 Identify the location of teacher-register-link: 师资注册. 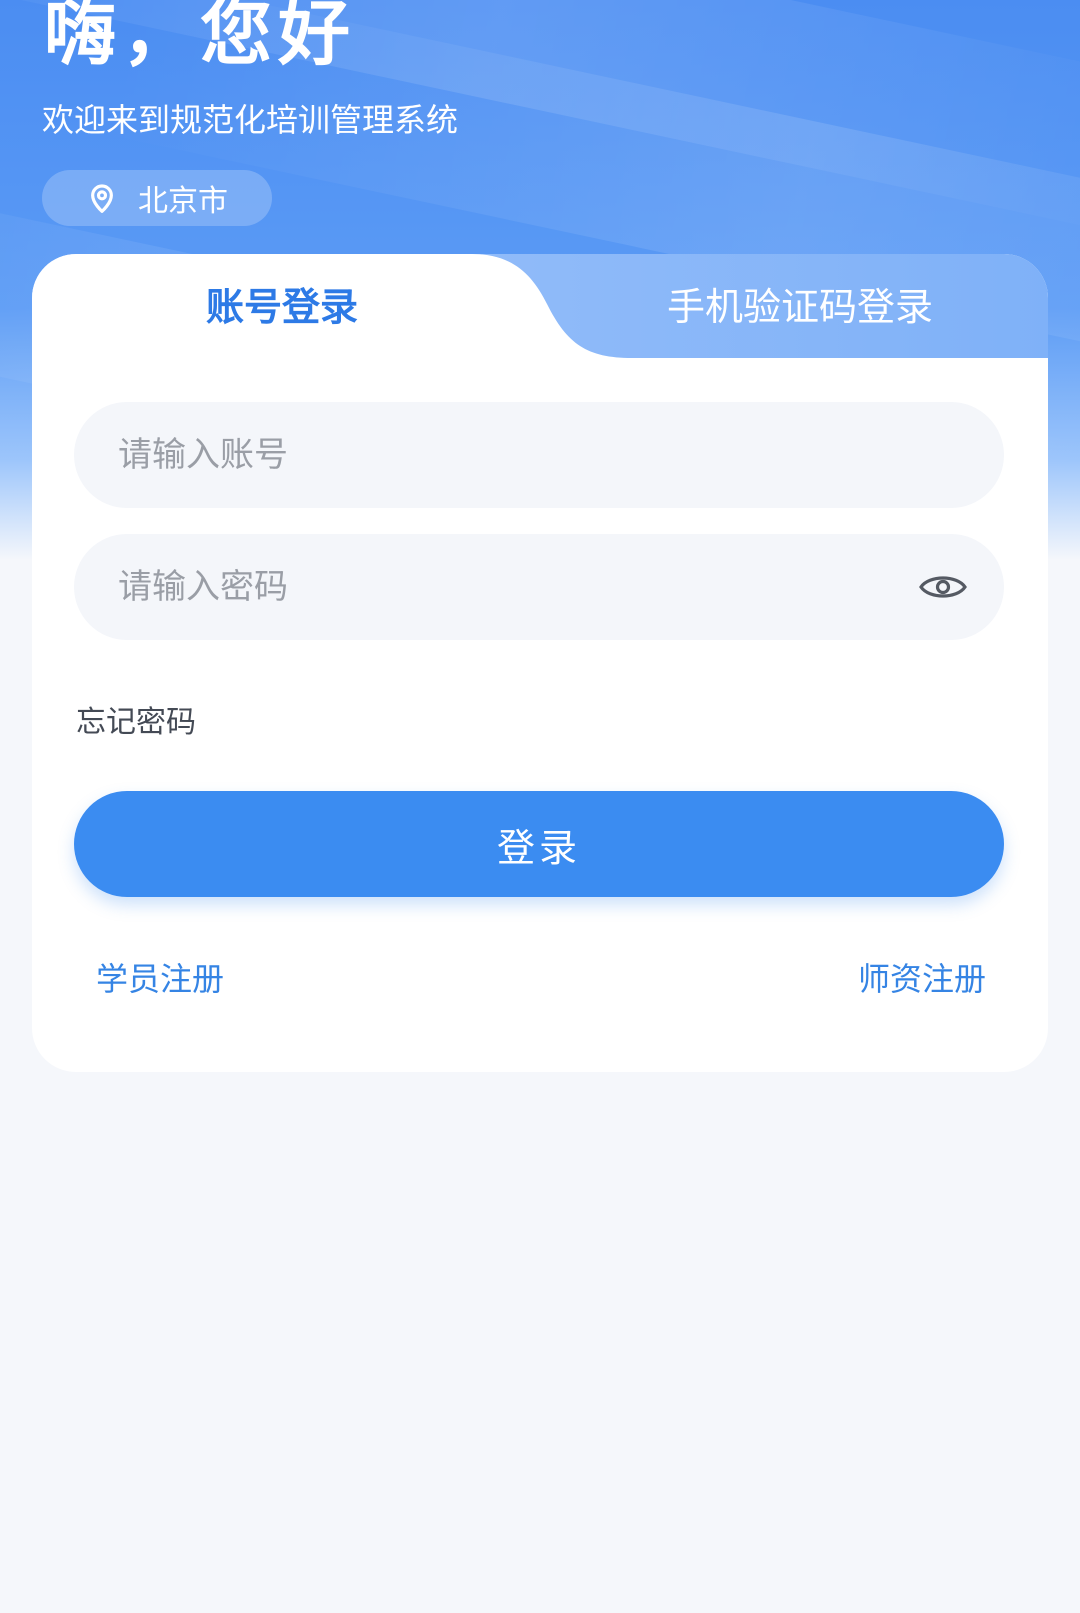
(922, 977).